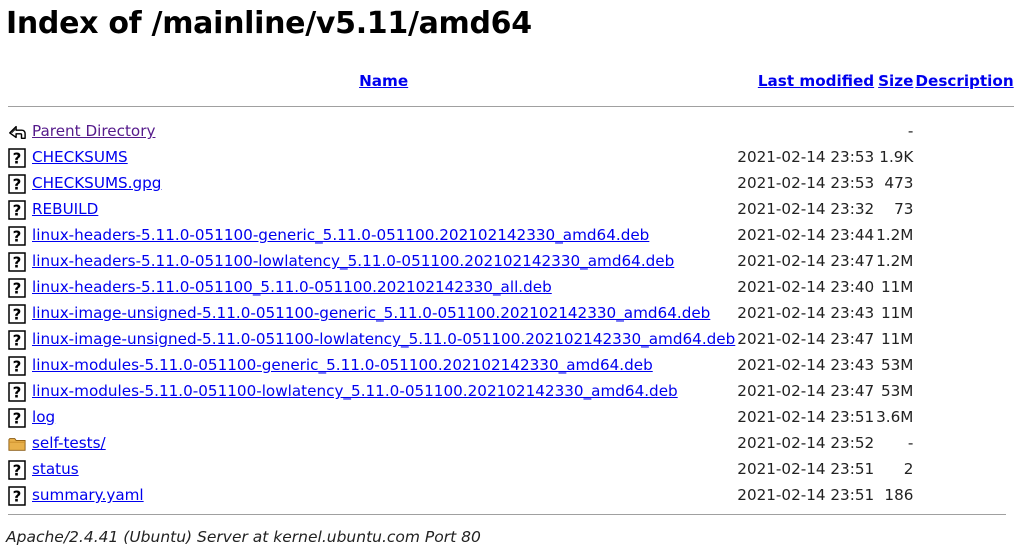  Describe the element at coordinates (507, 514) in the screenshot. I see `footer-divider` at that location.